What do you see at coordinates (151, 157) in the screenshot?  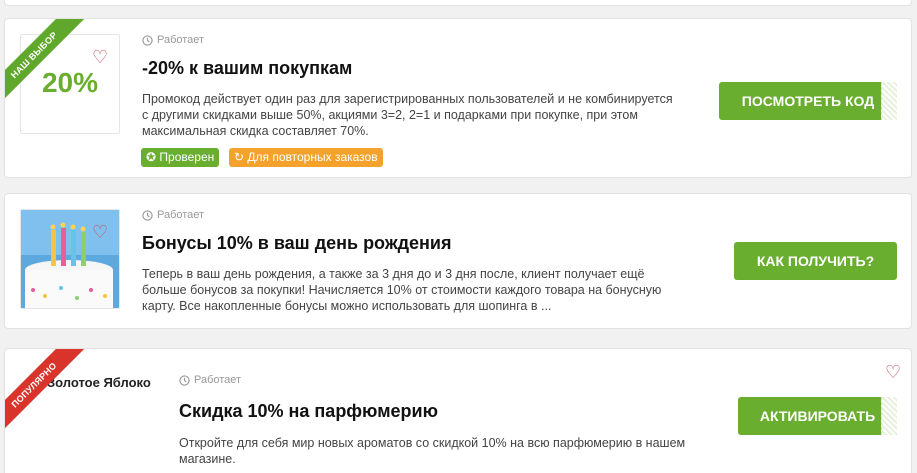 I see `check-circle-icon: ✪` at bounding box center [151, 157].